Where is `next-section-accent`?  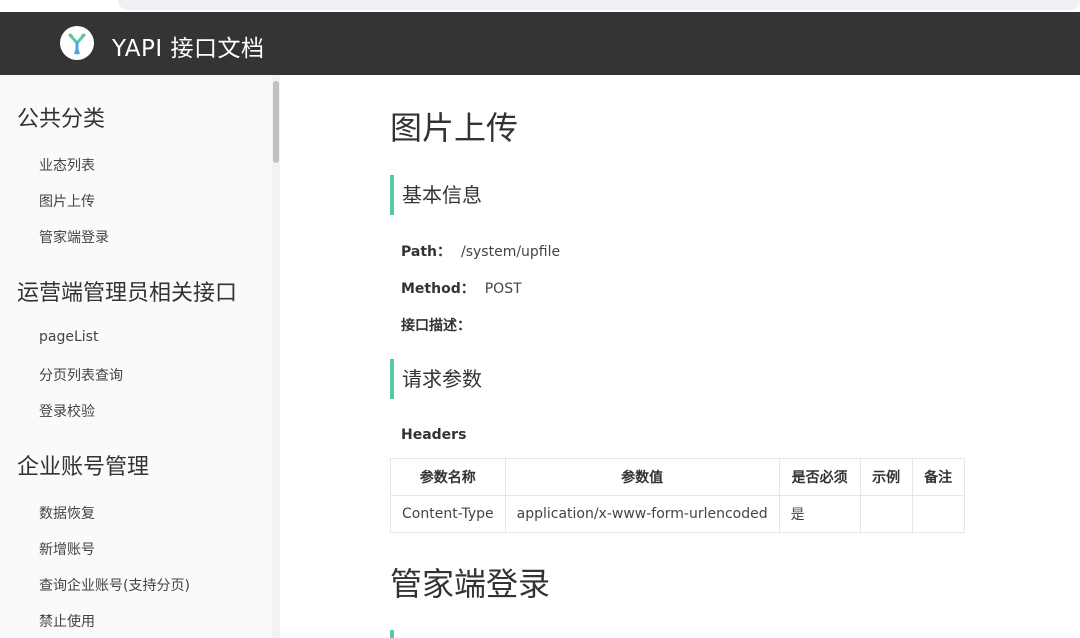
next-section-accent is located at coordinates (392, 634).